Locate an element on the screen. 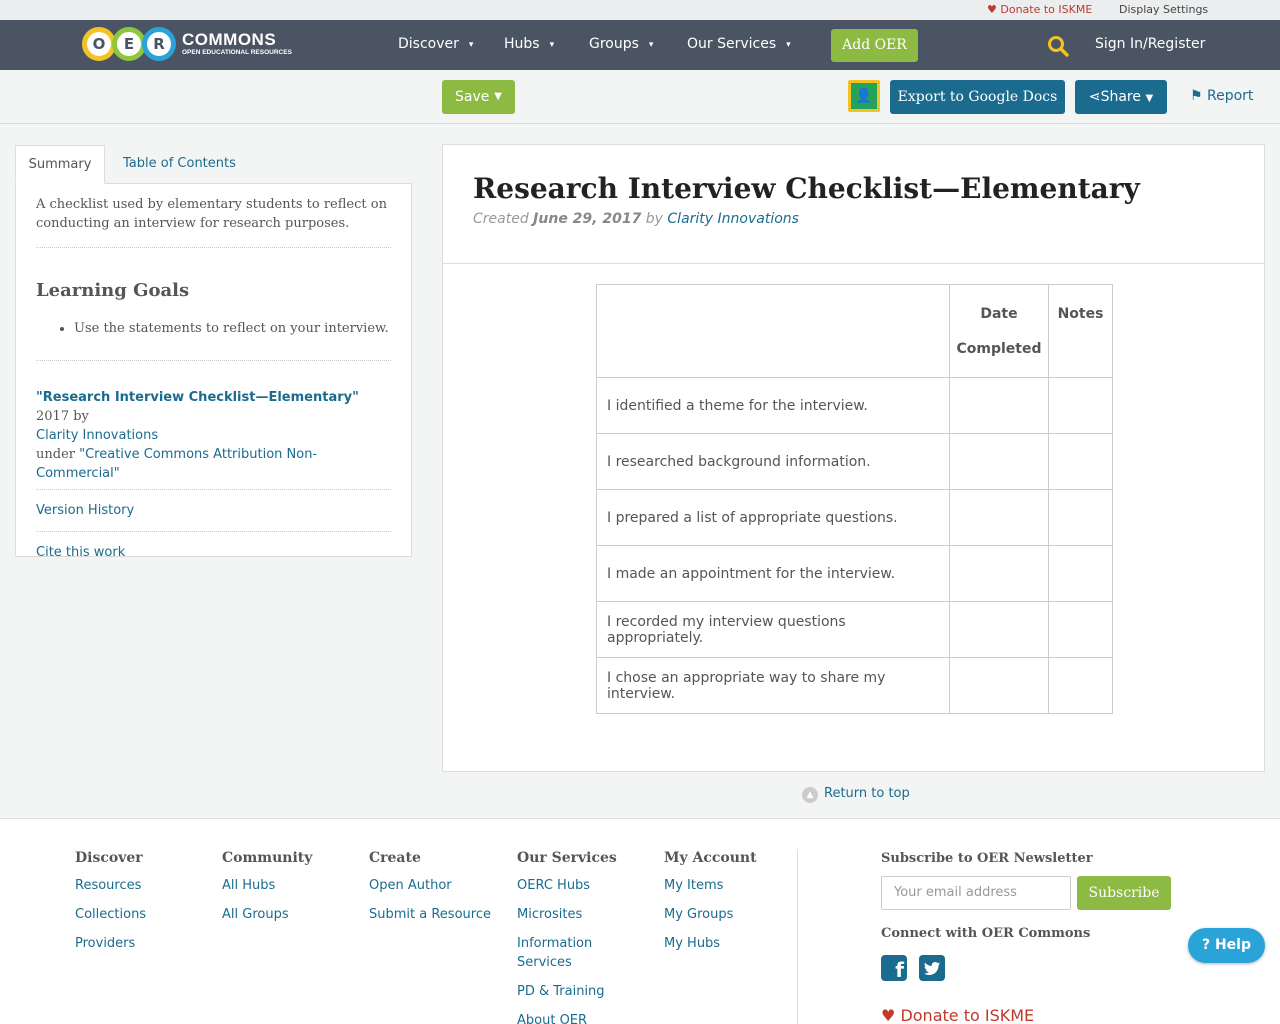  header-date-line1: Date is located at coordinates (999, 314).